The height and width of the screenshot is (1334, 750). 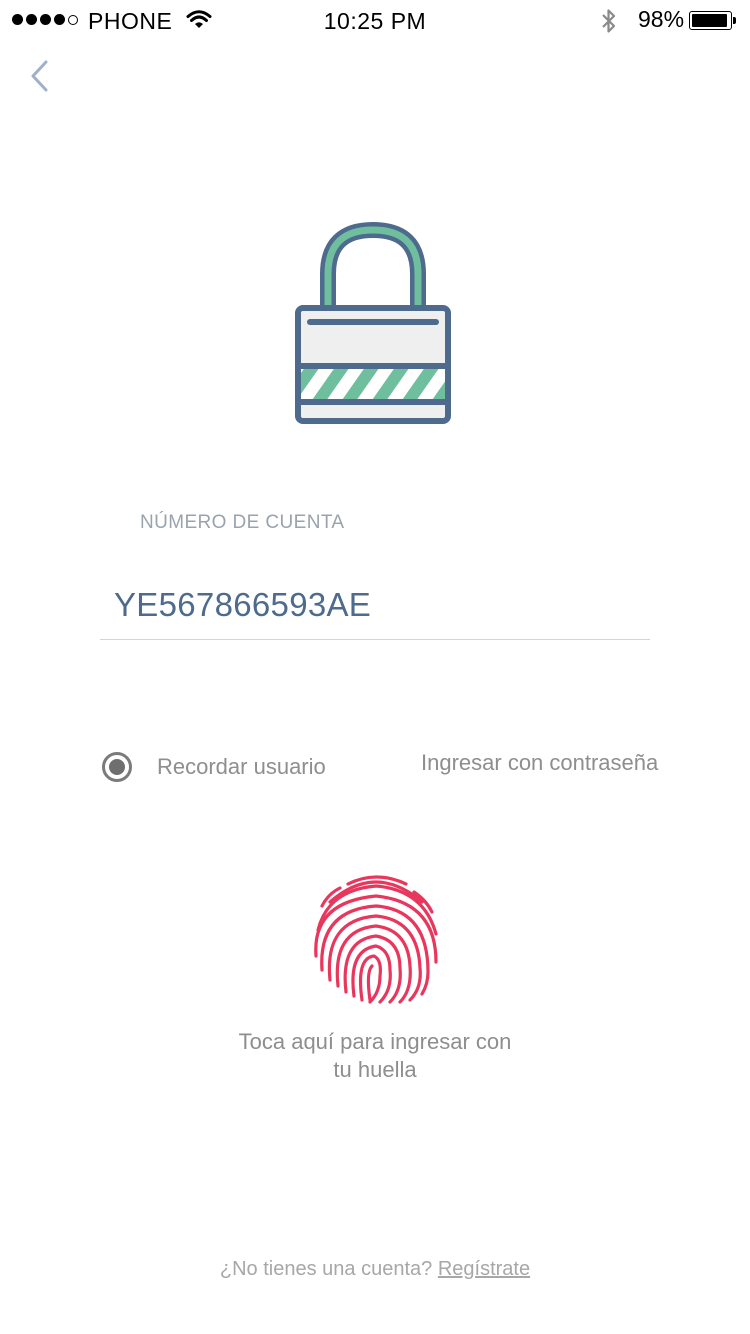 I want to click on remember-user-option: Recordar usuario, so click(x=214, y=767).